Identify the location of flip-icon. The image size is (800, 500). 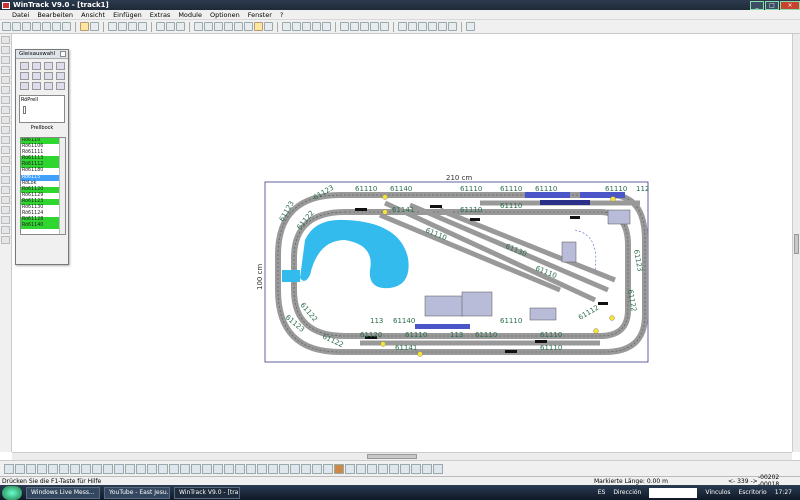
(364, 26).